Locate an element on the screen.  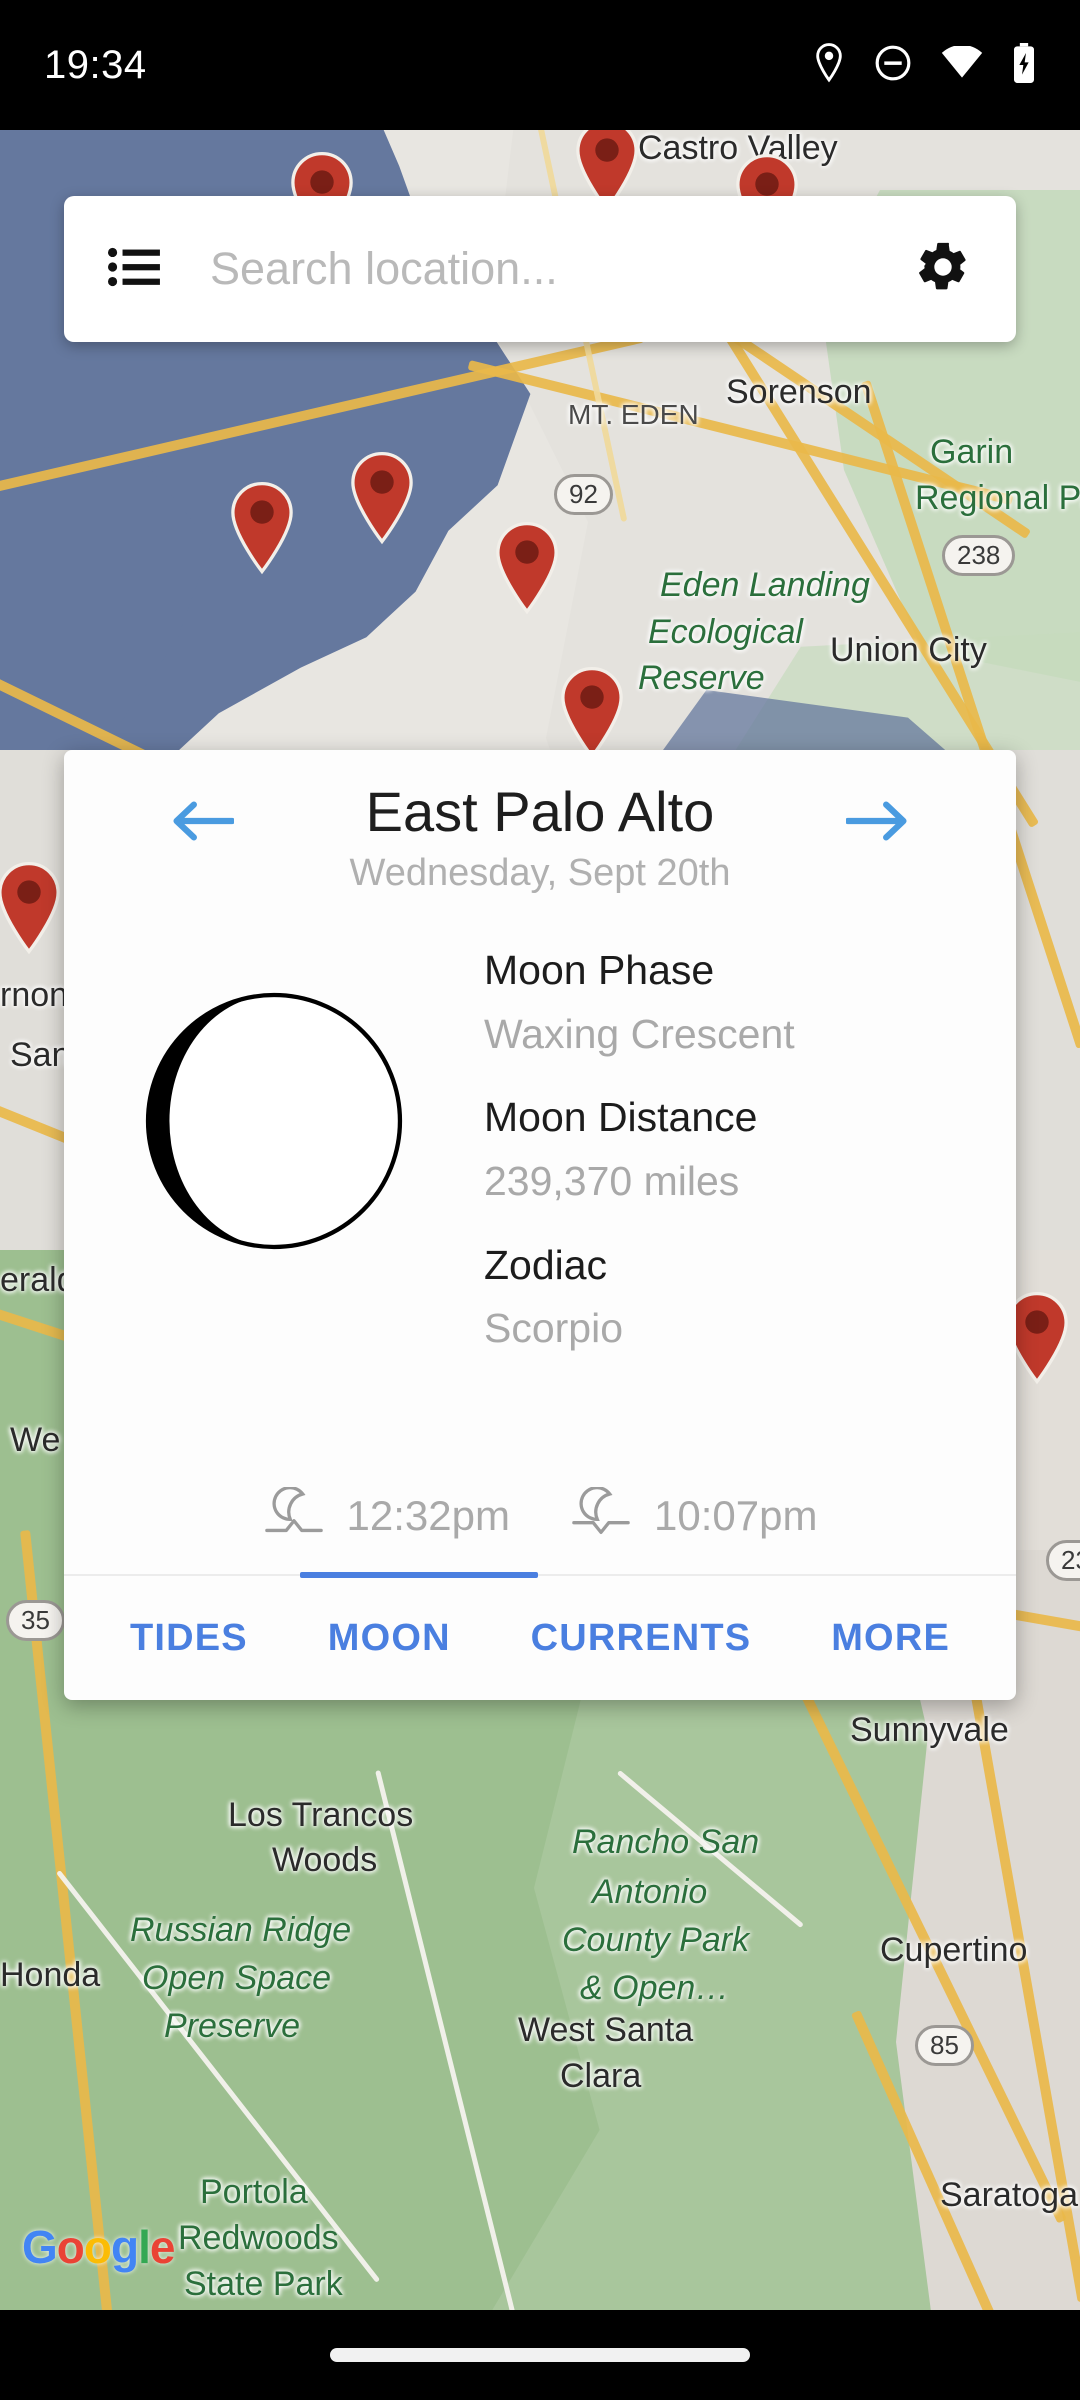
map-label: Russian Ridge is located at coordinates (241, 1930).